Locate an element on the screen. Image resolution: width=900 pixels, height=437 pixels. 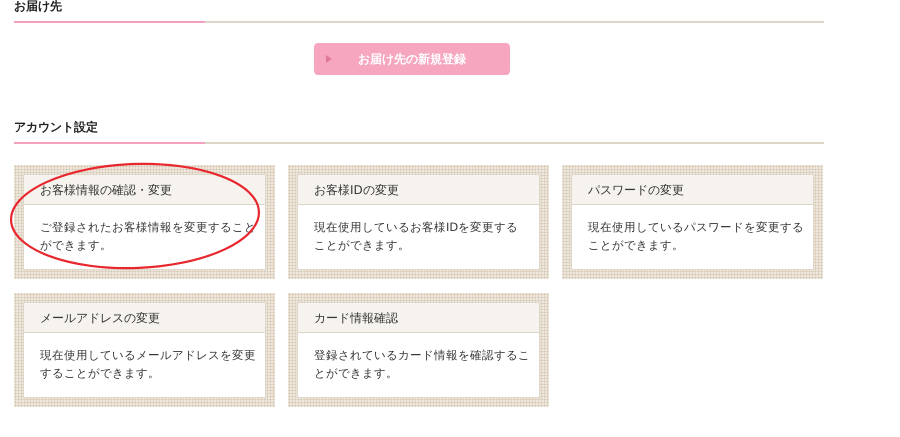
card-description: 現在使用しているお客様IDを変更することができます。 is located at coordinates (416, 236).